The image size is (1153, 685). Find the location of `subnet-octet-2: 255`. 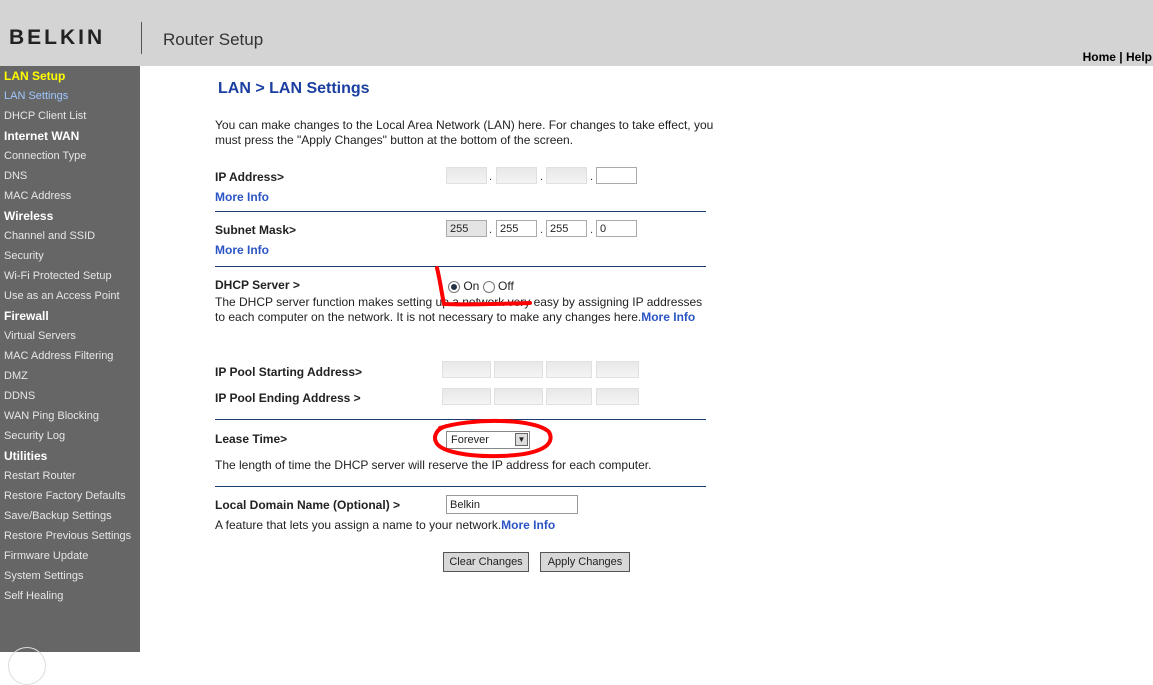

subnet-octet-2: 255 is located at coordinates (516, 228).